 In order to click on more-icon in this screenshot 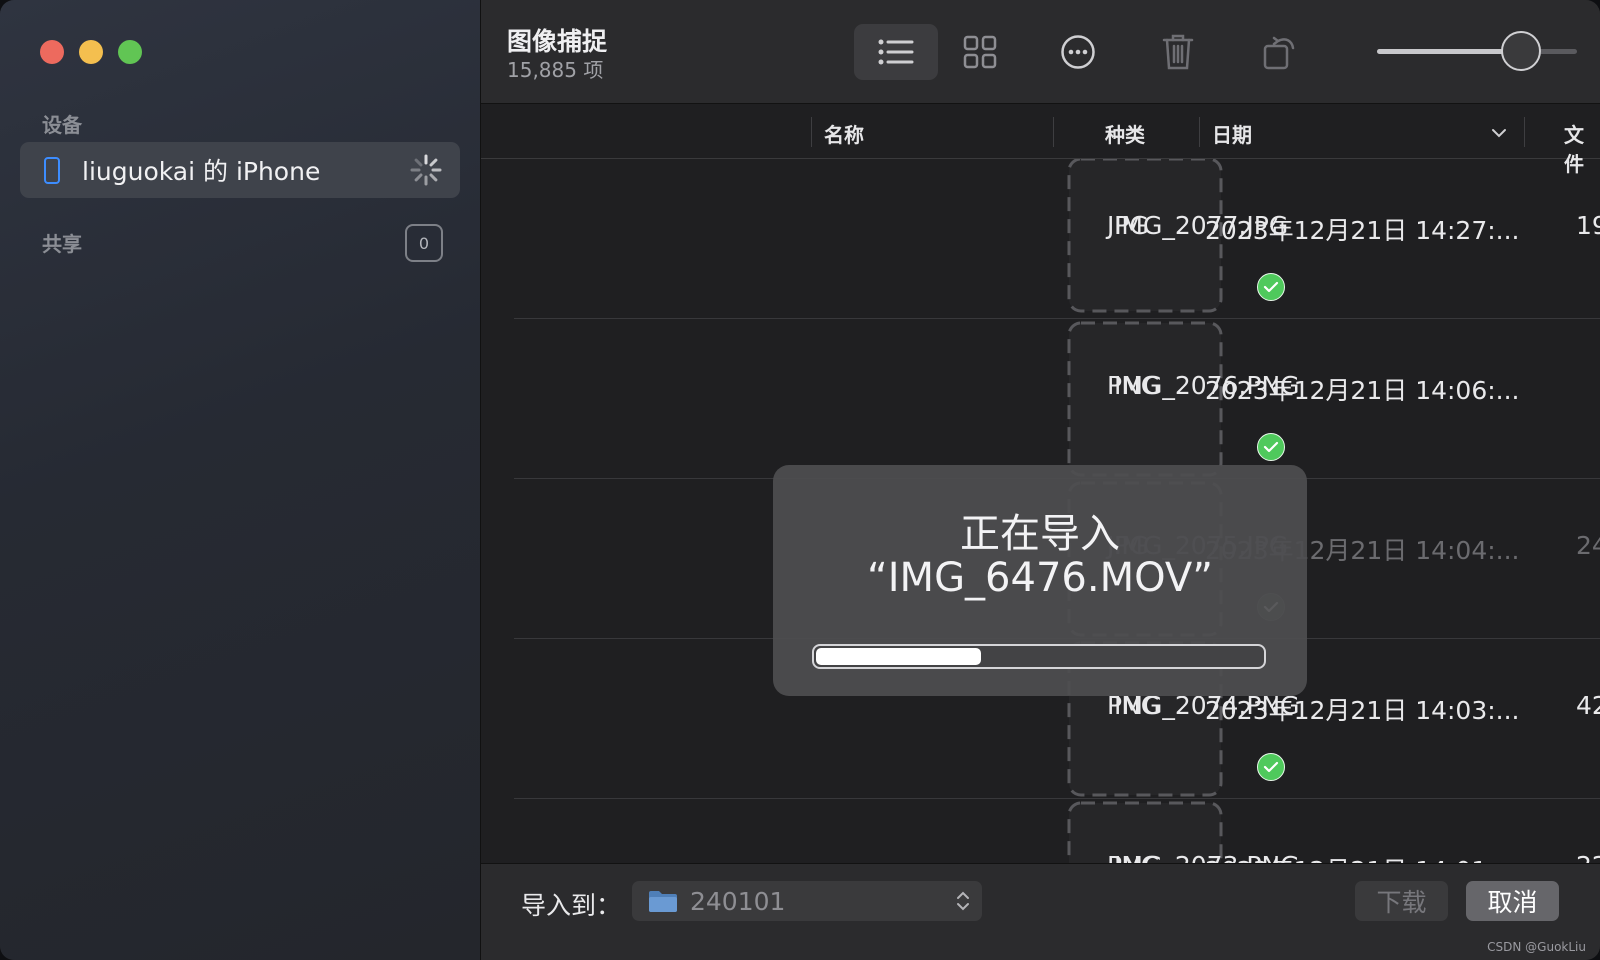, I will do `click(1078, 52)`.